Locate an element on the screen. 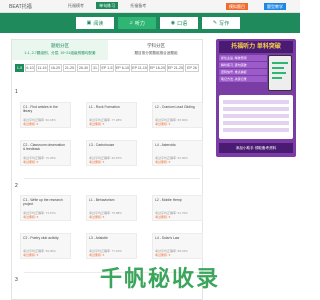 Image resolution: width=320 pixels, height=300 pixels. question-title: C1 - Find articles in the library is located at coordinates (40, 109).